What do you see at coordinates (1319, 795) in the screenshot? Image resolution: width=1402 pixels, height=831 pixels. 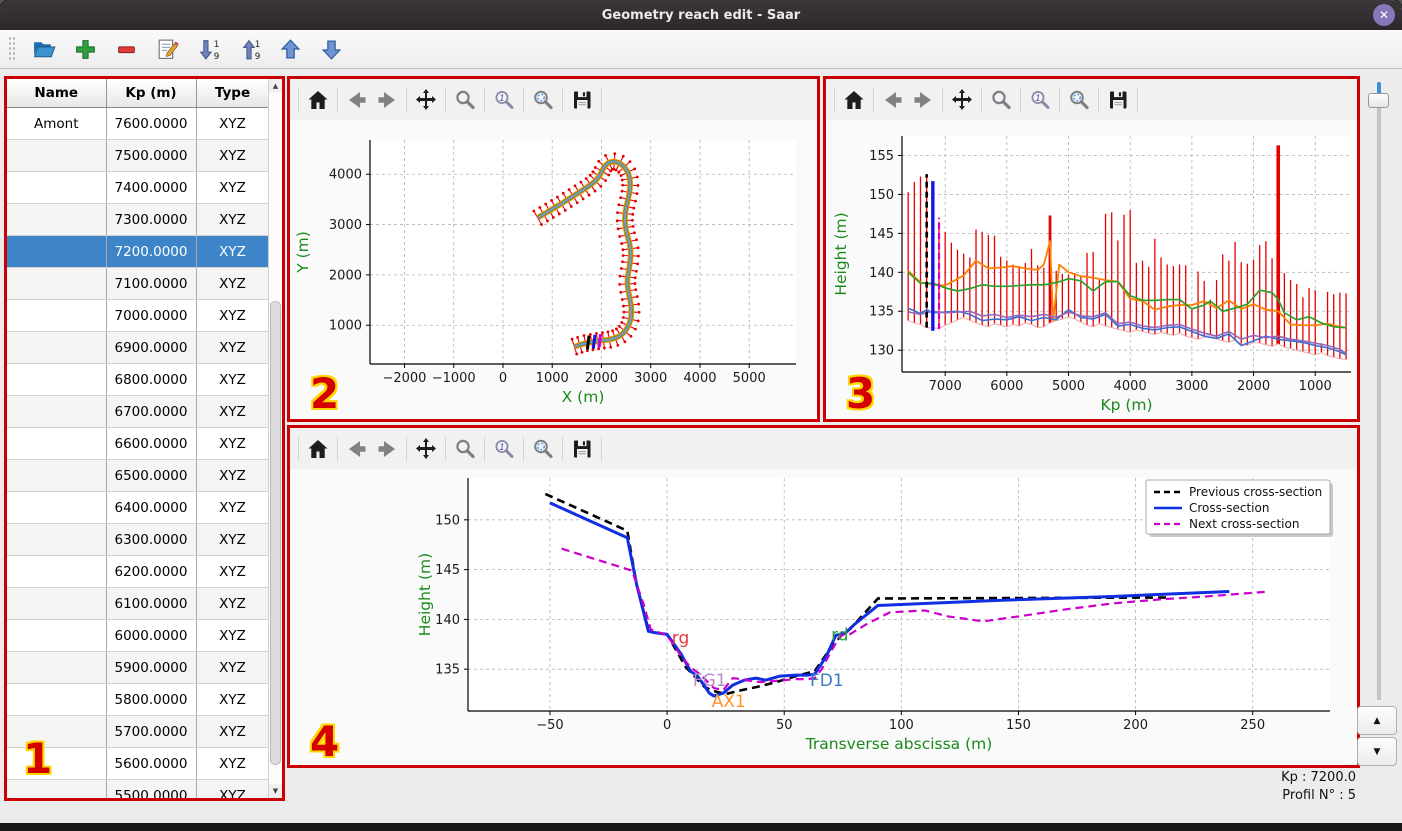 I see `status-profil: Profil N° : 5` at bounding box center [1319, 795].